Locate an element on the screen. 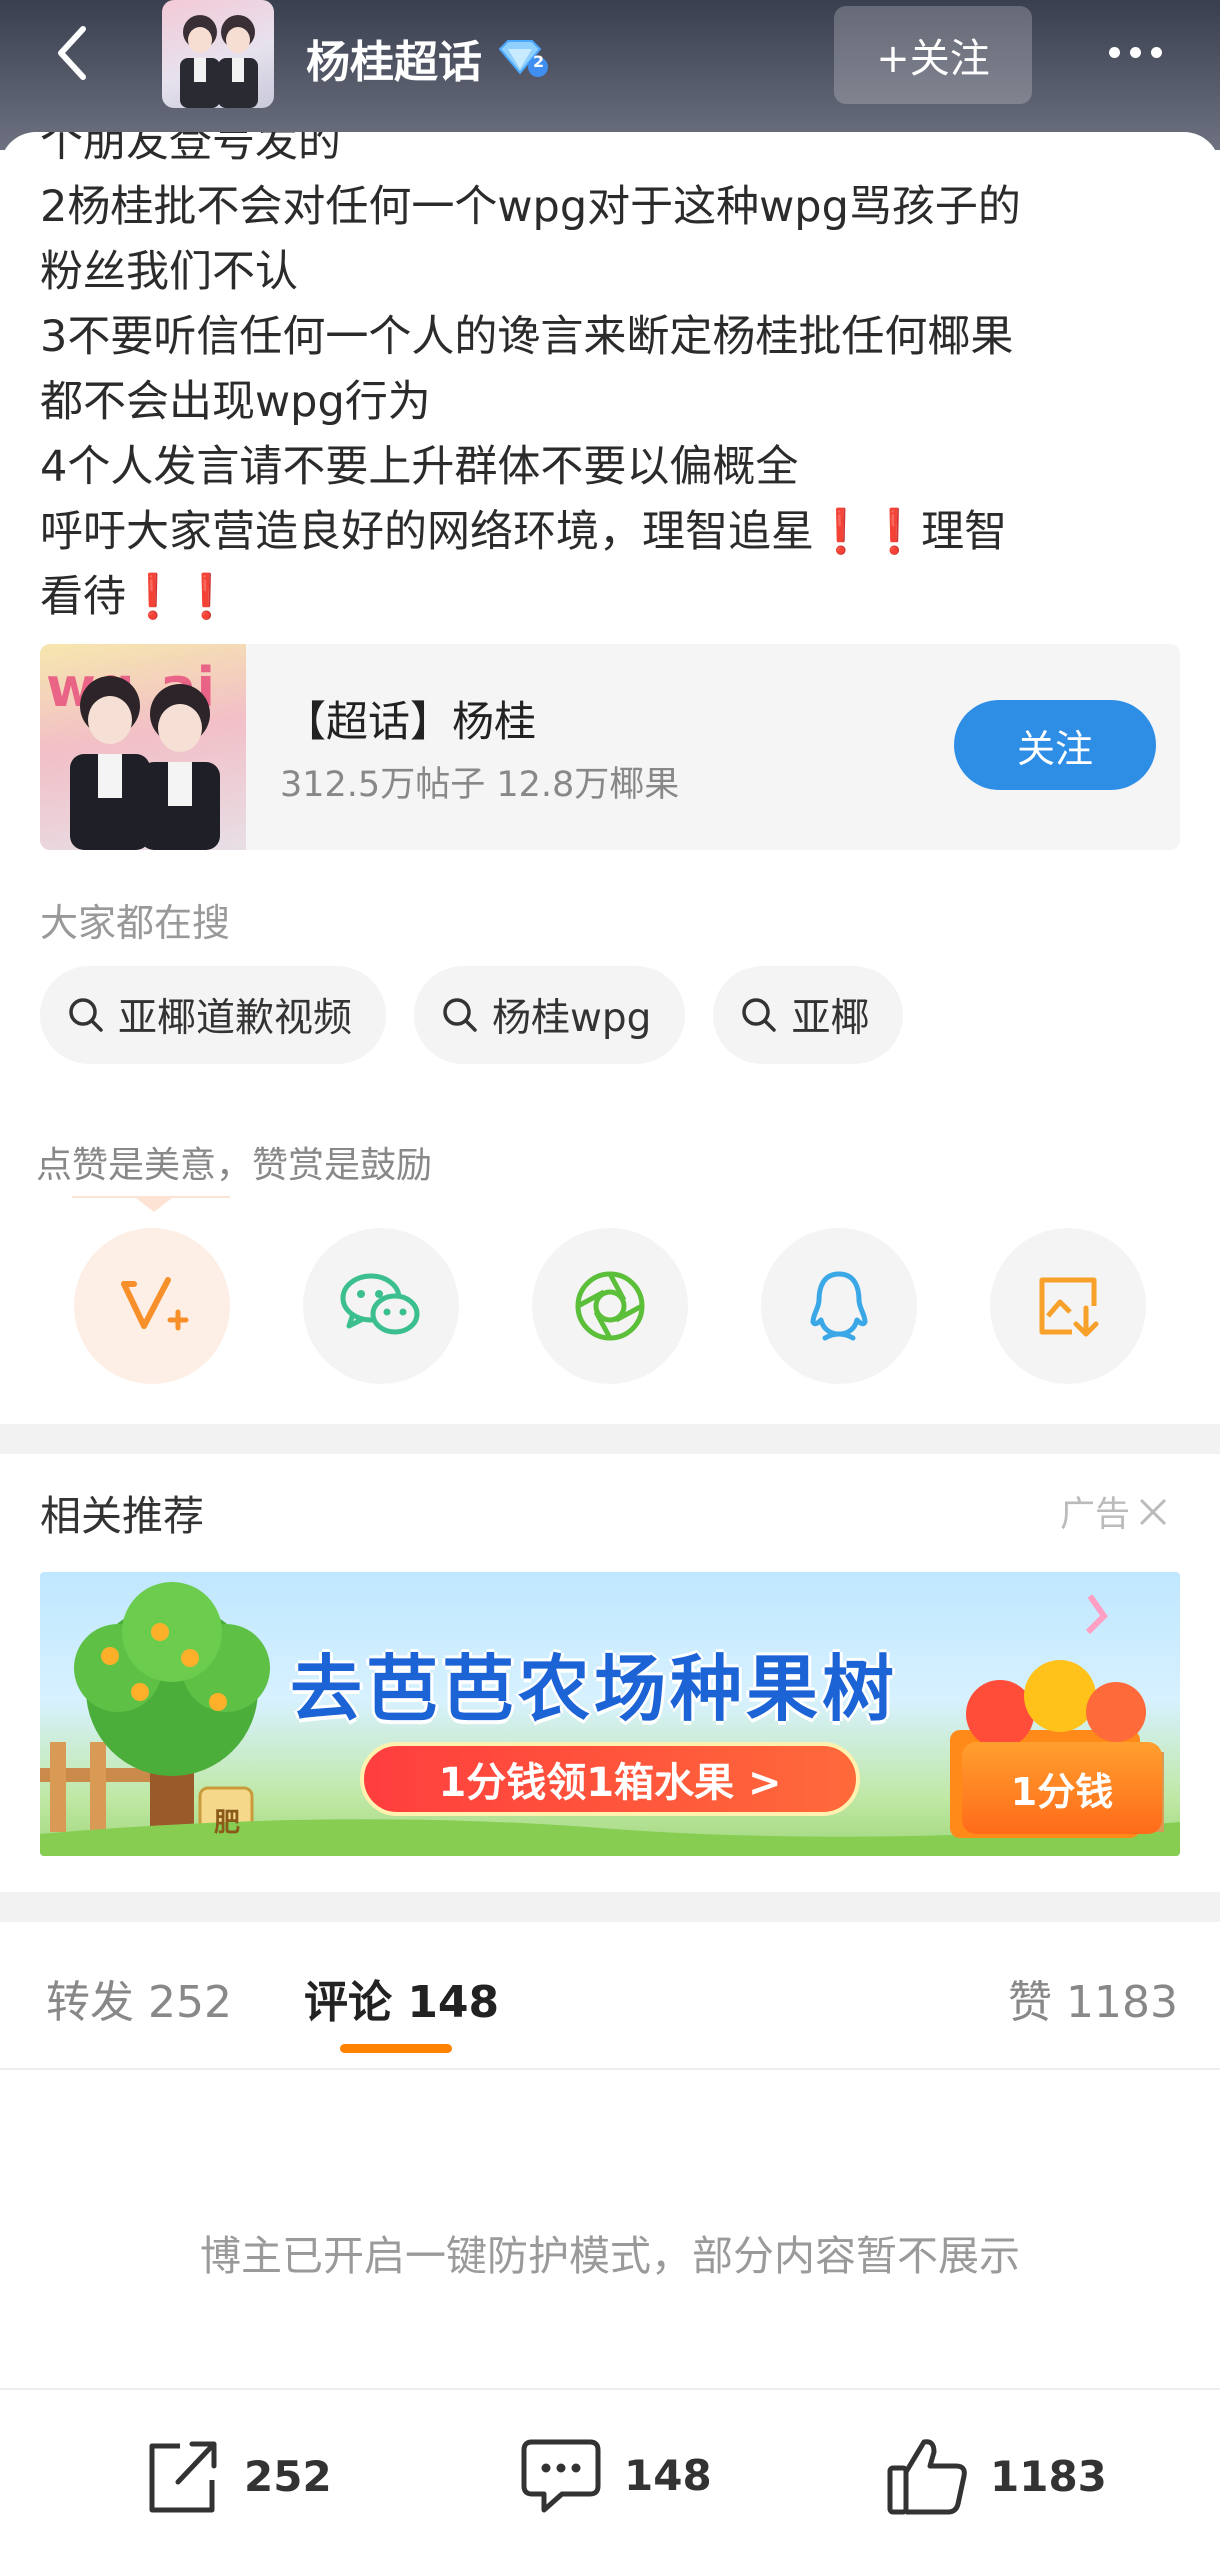 The height and width of the screenshot is (2566, 1220). share-qq-button is located at coordinates (839, 1306).